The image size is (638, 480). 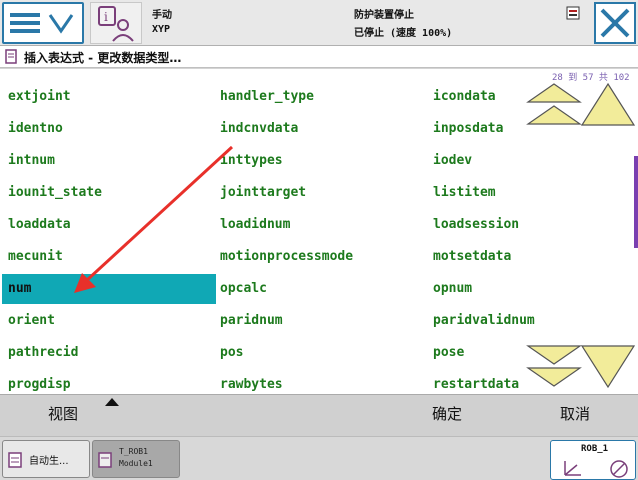 I want to click on list-item: orient, so click(x=28, y=321).